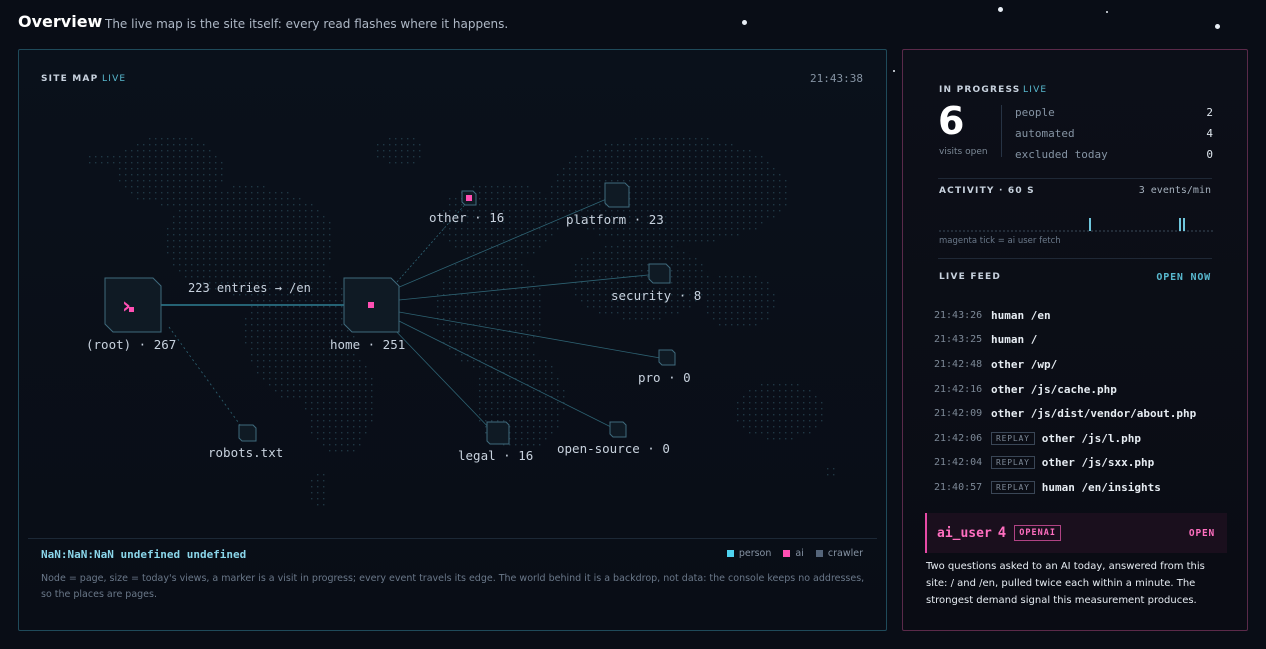 This screenshot has height=649, width=1266. What do you see at coordinates (466, 217) in the screenshot?
I see `node-label-other: other · 16` at bounding box center [466, 217].